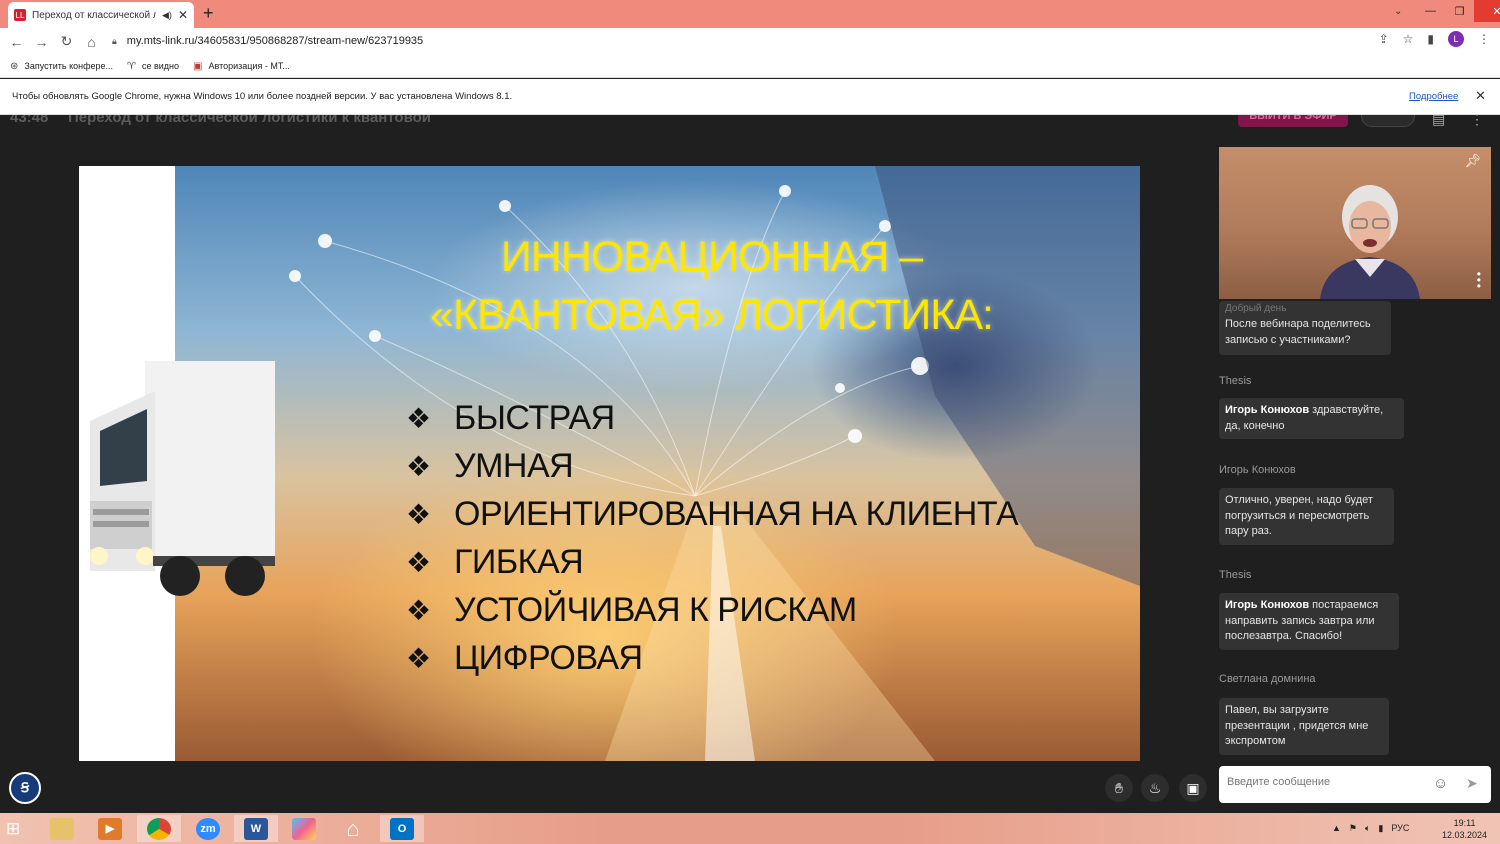 This screenshot has width=1500, height=844. Describe the element at coordinates (1408, 39) in the screenshot. I see `bookmark-star-icon: ☆` at that location.